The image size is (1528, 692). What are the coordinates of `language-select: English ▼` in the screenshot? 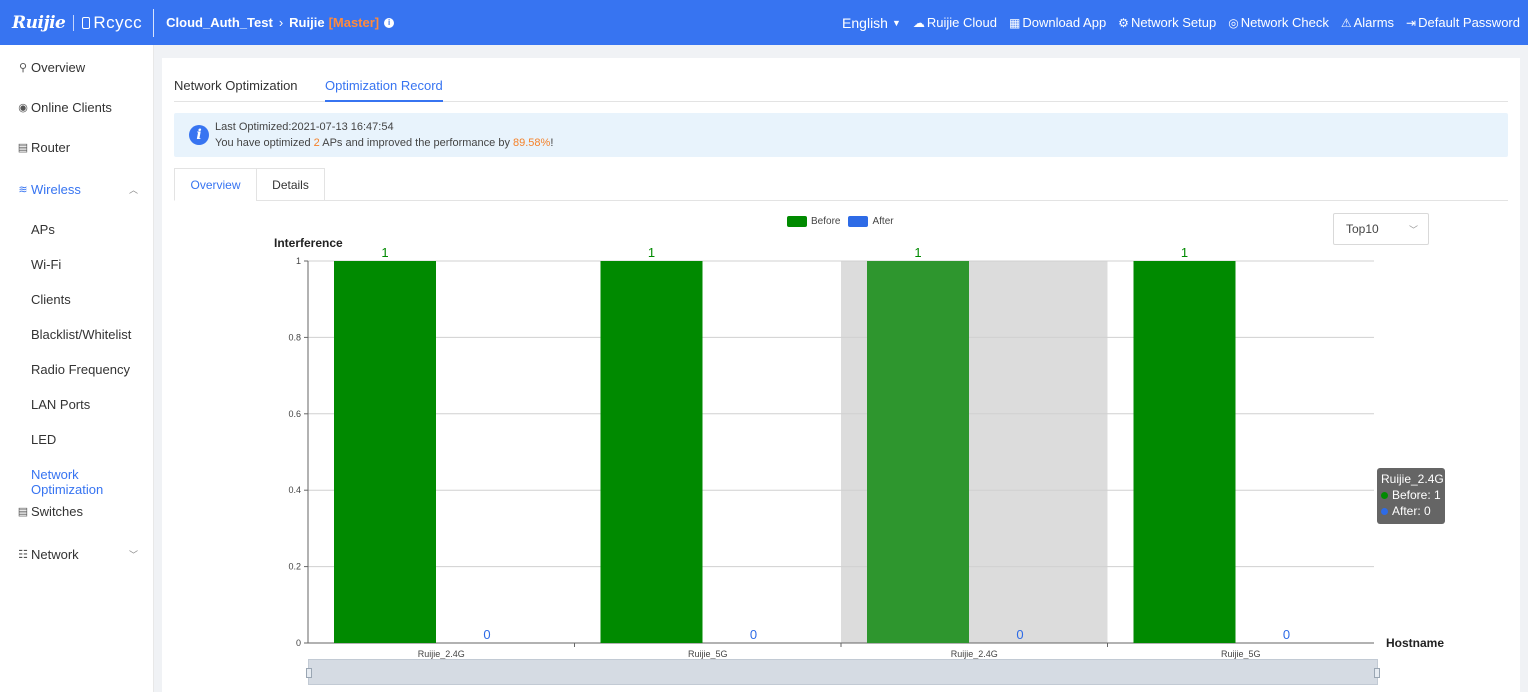 It's located at (871, 23).